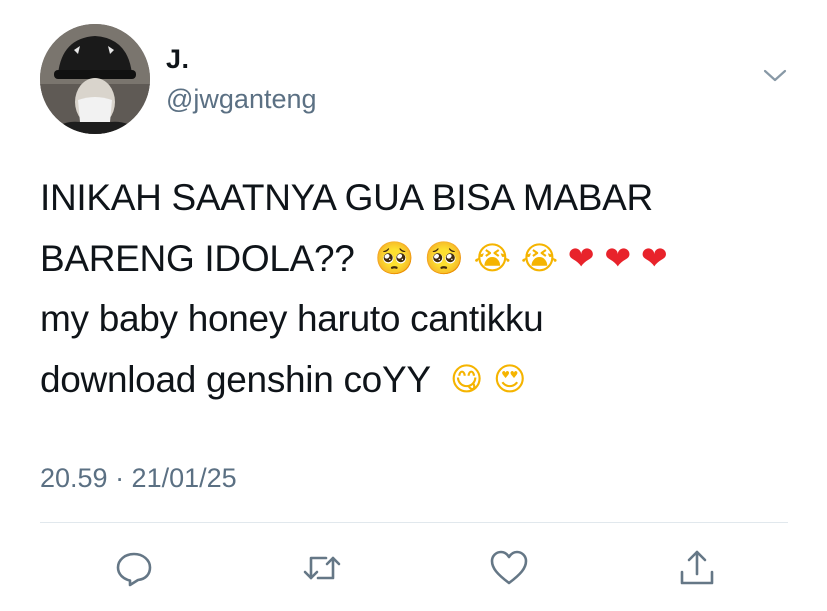 Image resolution: width=827 pixels, height=611 pixels. I want to click on avatar, so click(95, 79).